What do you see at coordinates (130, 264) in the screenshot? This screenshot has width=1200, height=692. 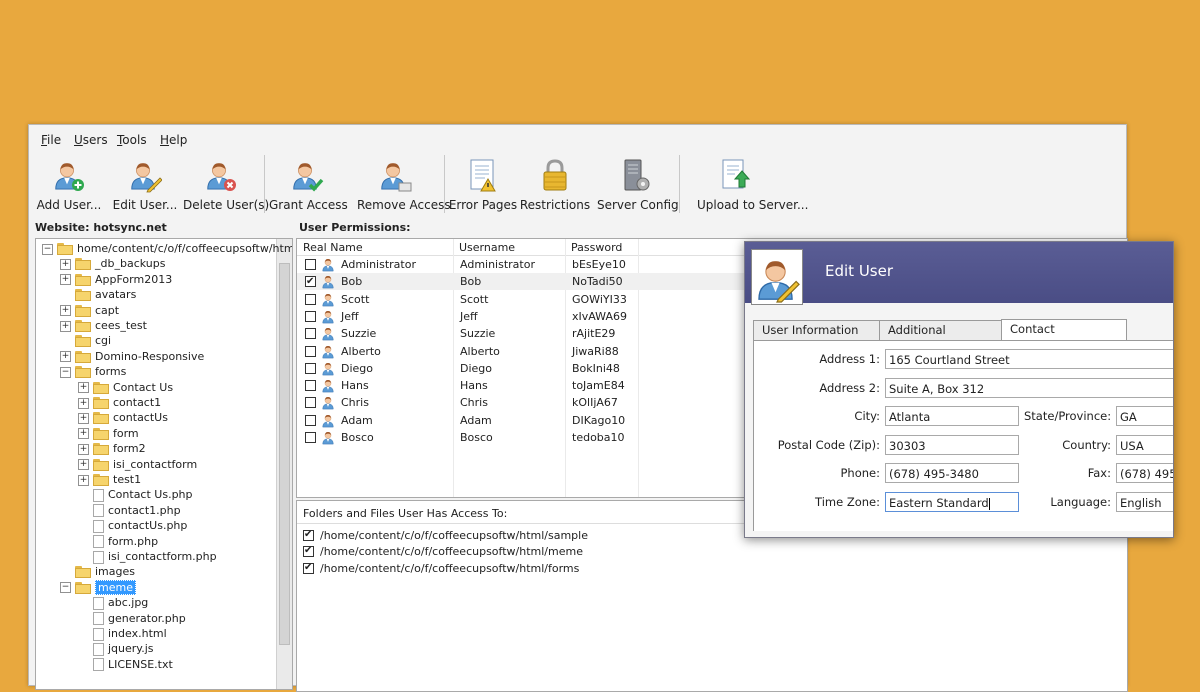 I see `tree-node-label: _db_backups` at bounding box center [130, 264].